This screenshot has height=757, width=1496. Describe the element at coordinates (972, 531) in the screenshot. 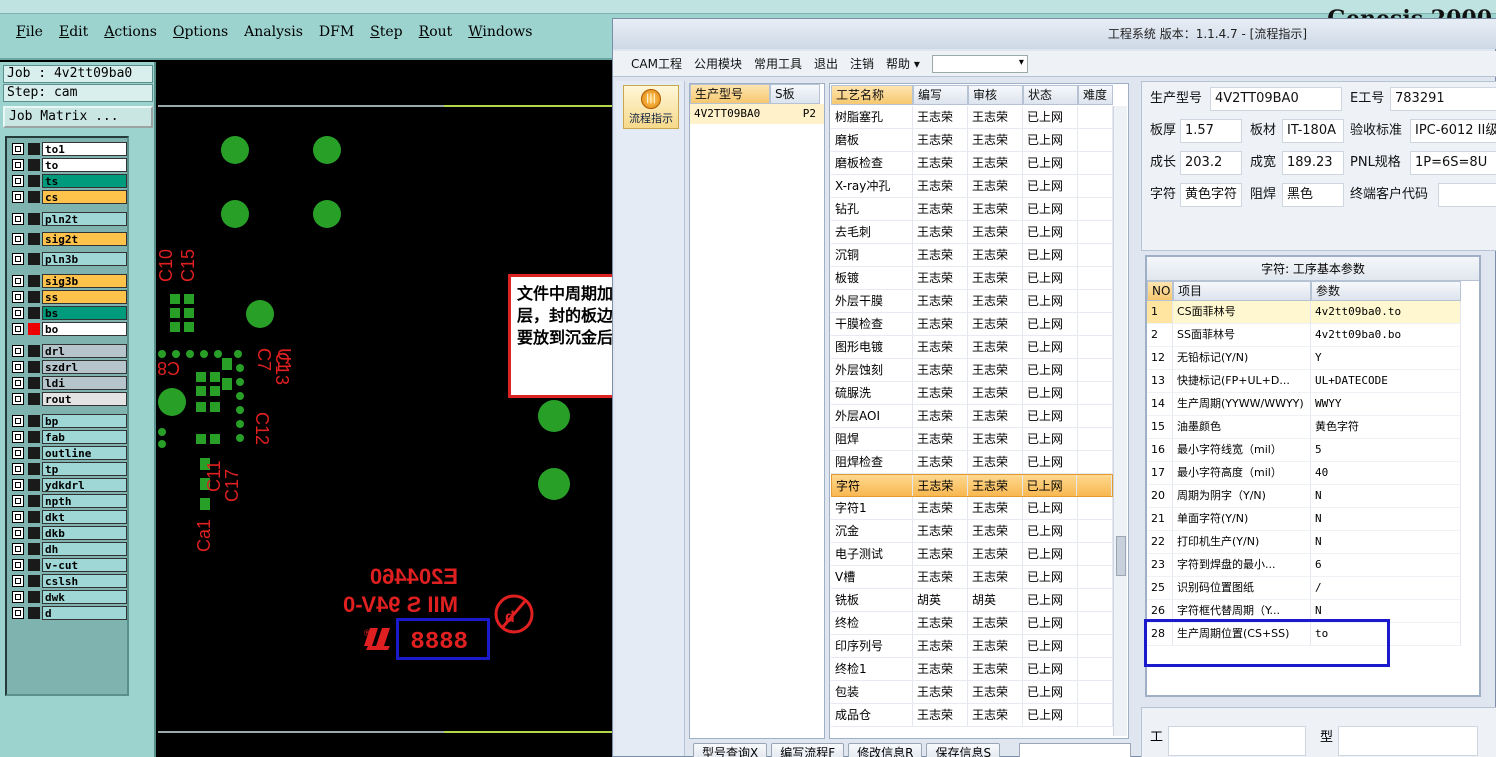

I see `process-row: 沉金 王志荣 王志荣 已上网` at that location.